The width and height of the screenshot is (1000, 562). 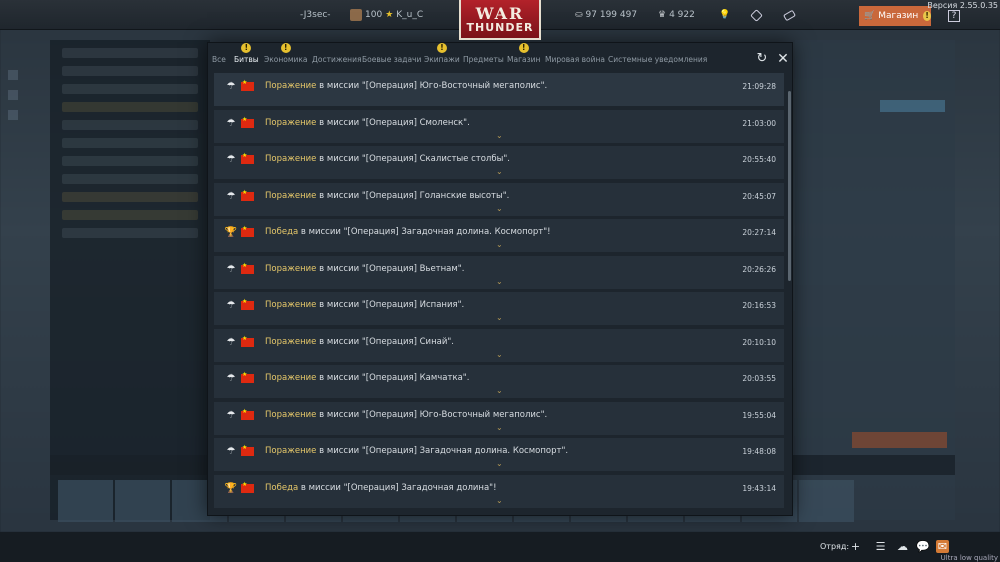 What do you see at coordinates (875, 280) in the screenshot?
I see `background-right-panel` at bounding box center [875, 280].